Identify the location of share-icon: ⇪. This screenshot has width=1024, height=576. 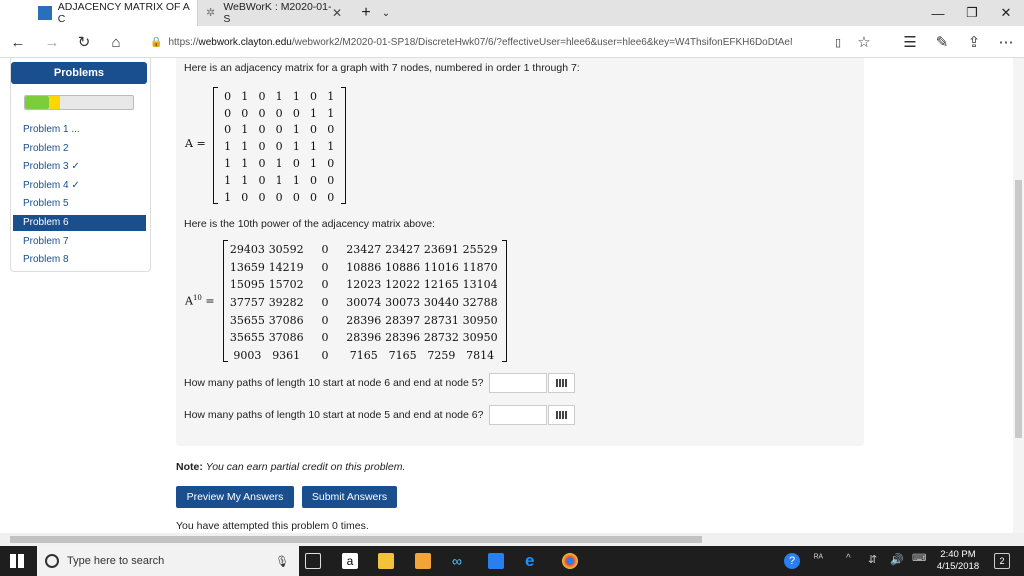
(974, 42).